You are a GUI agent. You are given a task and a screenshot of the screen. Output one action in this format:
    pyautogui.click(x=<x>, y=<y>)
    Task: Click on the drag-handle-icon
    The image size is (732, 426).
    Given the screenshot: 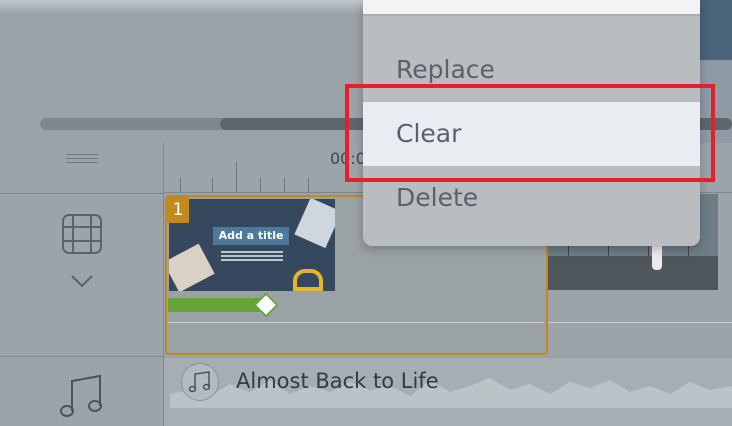 What is the action you would take?
    pyautogui.click(x=82, y=159)
    